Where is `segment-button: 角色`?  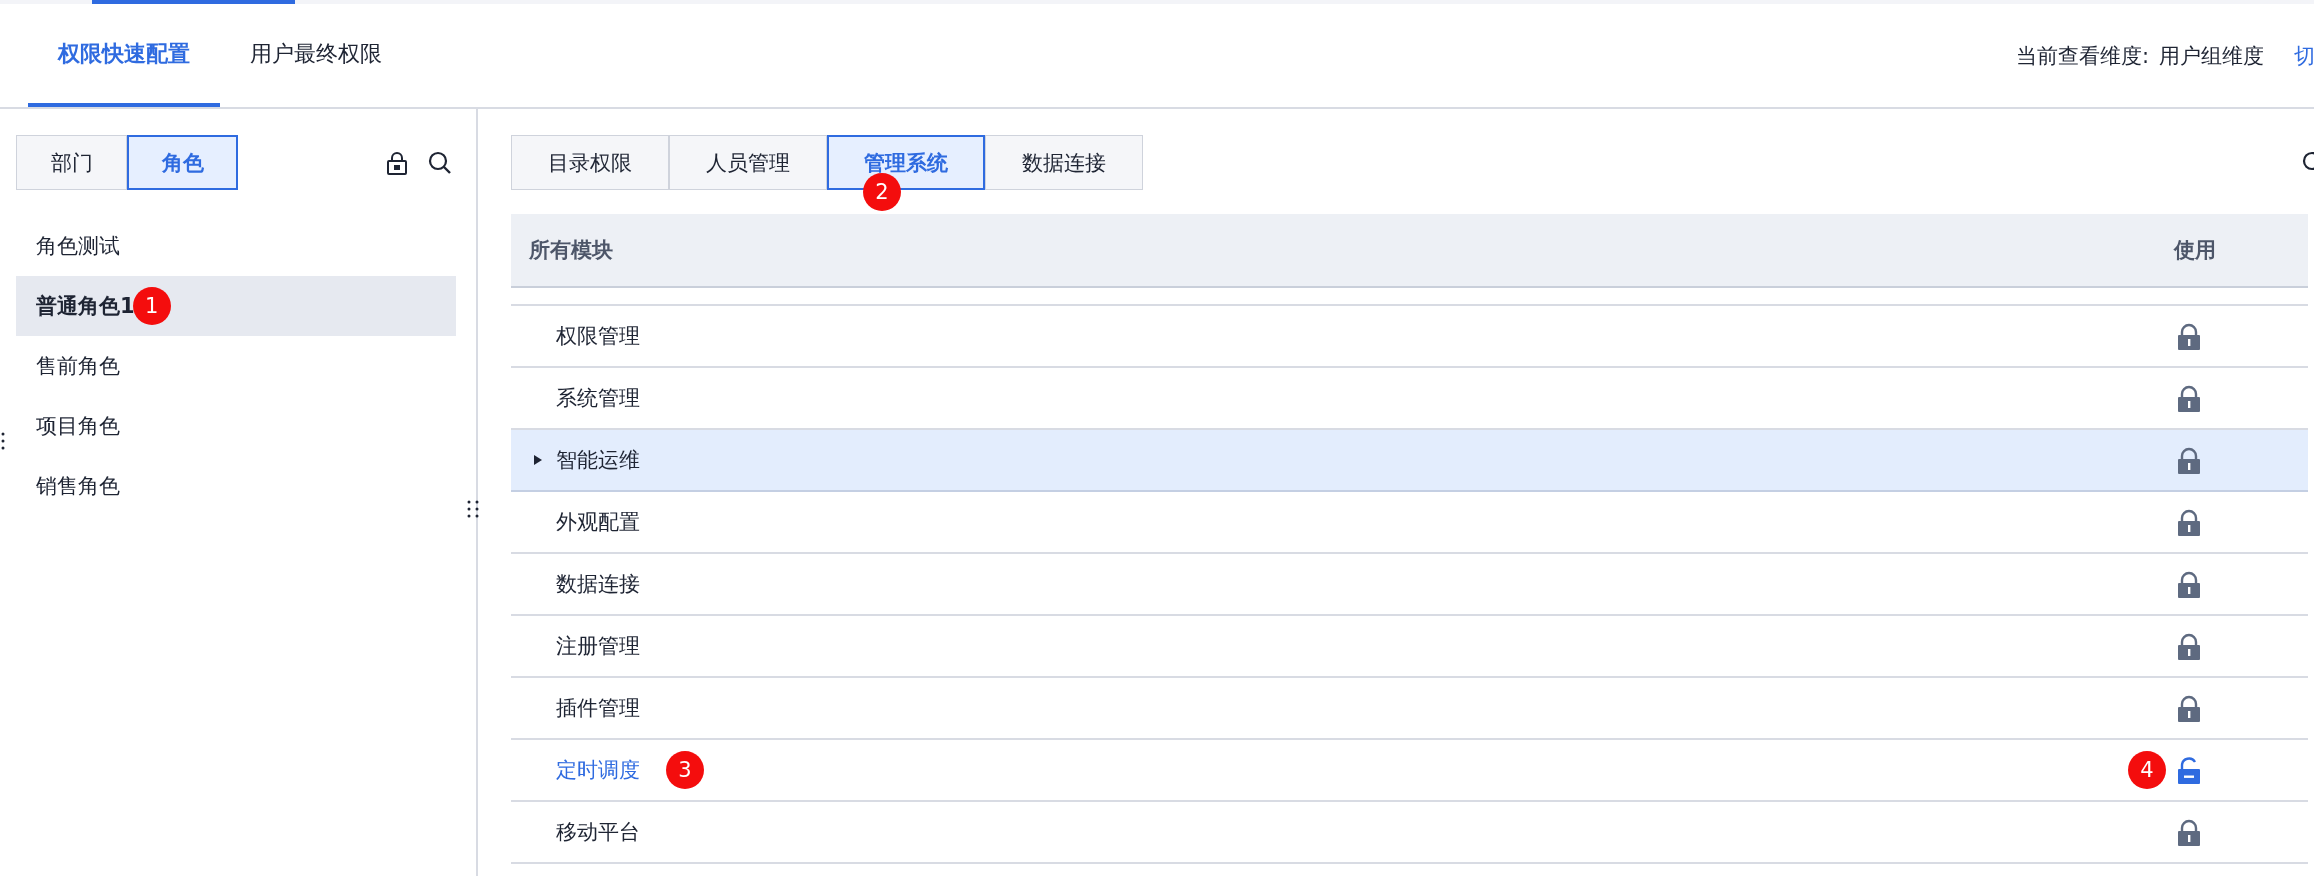 segment-button: 角色 is located at coordinates (182, 162).